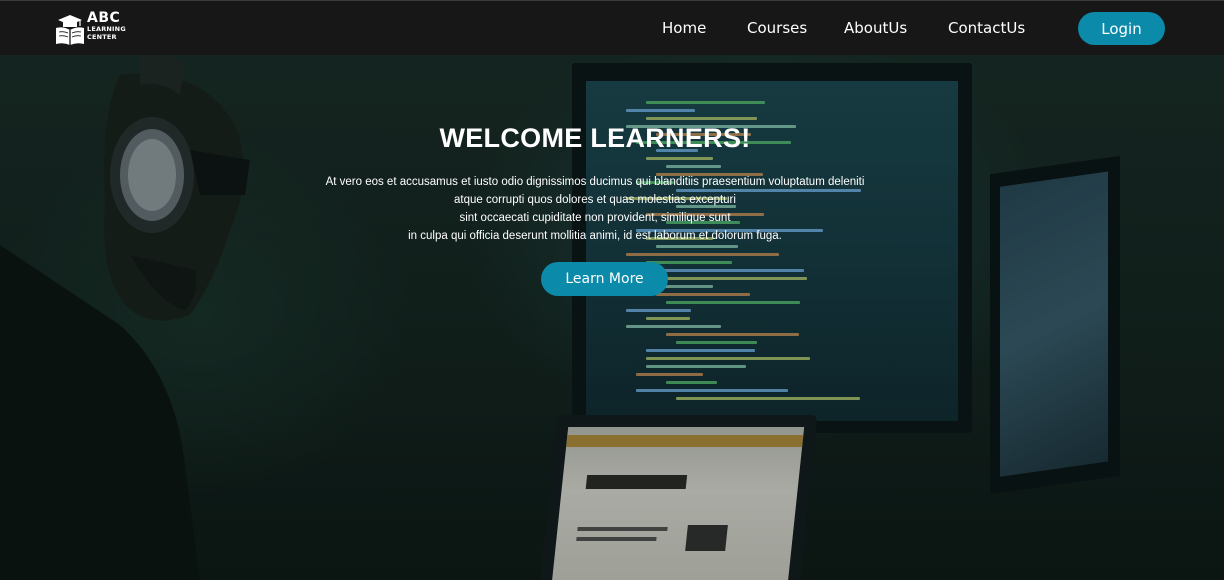 The image size is (1224, 580). I want to click on logo-title: ABC, so click(104, 18).